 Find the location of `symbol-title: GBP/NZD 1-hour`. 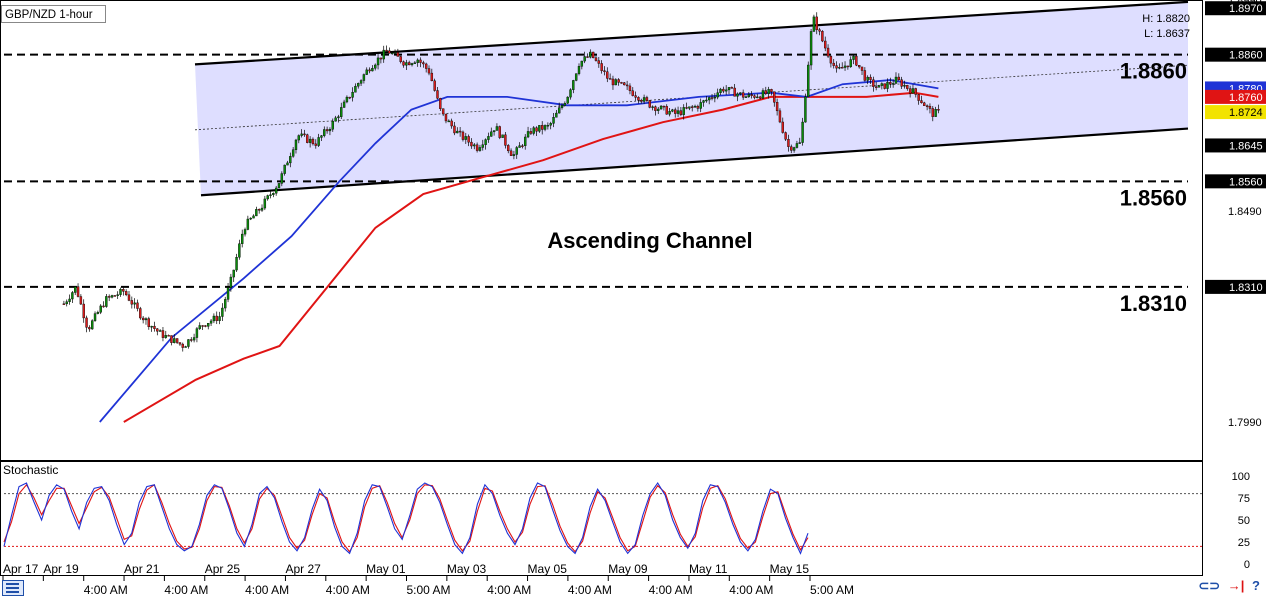

symbol-title: GBP/NZD 1-hour is located at coordinates (49, 15).